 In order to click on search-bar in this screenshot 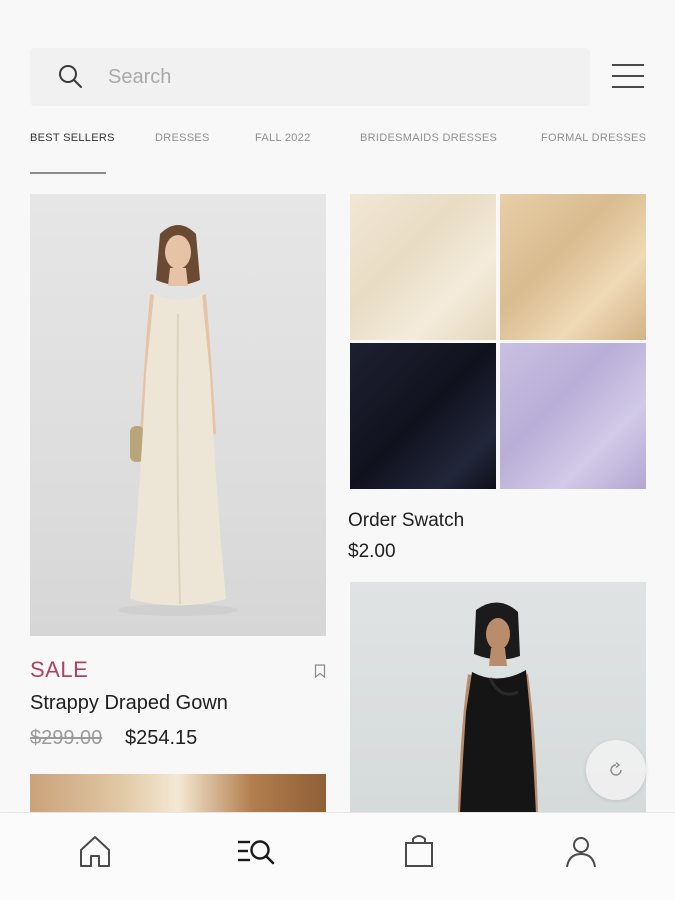, I will do `click(310, 77)`.